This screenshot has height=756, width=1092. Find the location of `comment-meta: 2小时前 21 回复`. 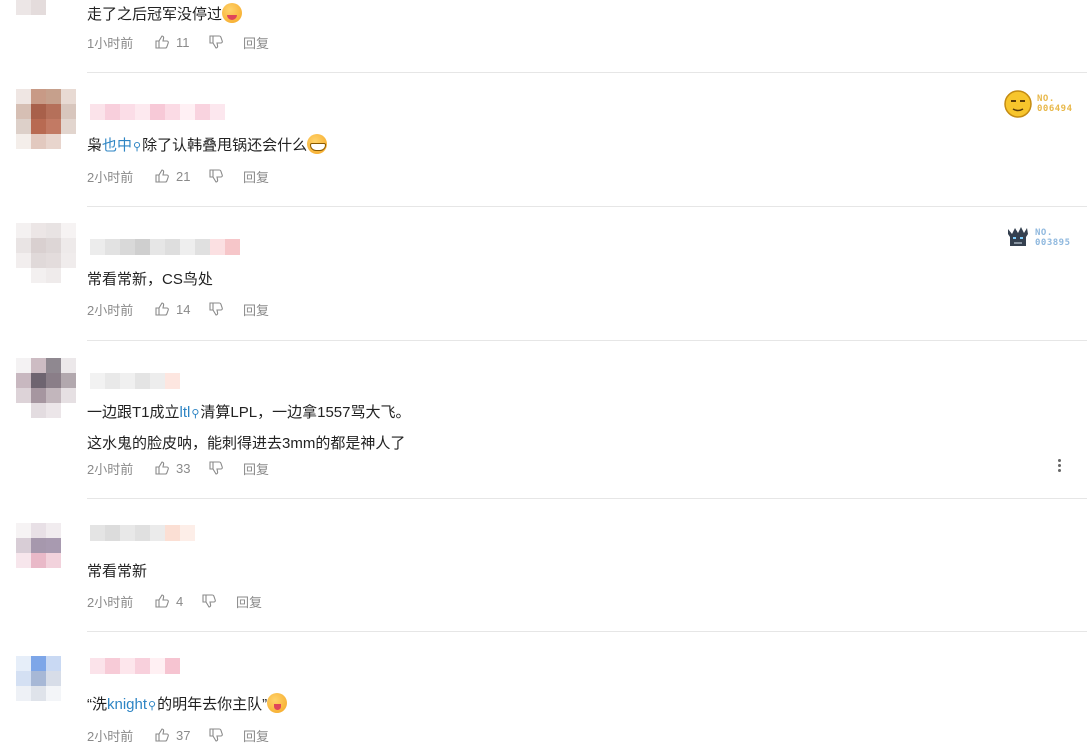

comment-meta: 2小时前 21 回复 is located at coordinates (178, 176).